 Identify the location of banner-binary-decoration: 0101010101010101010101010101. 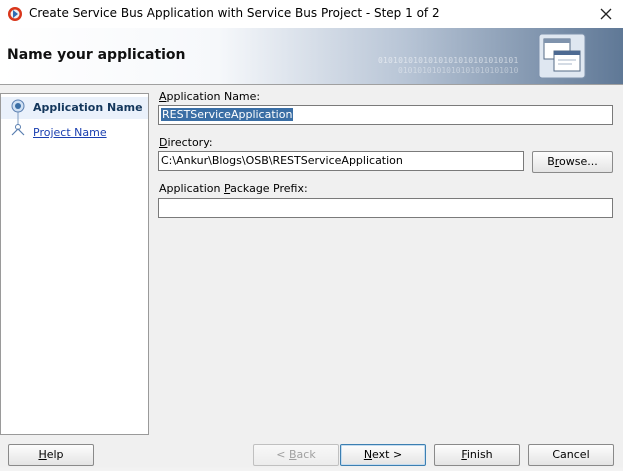
(448, 60).